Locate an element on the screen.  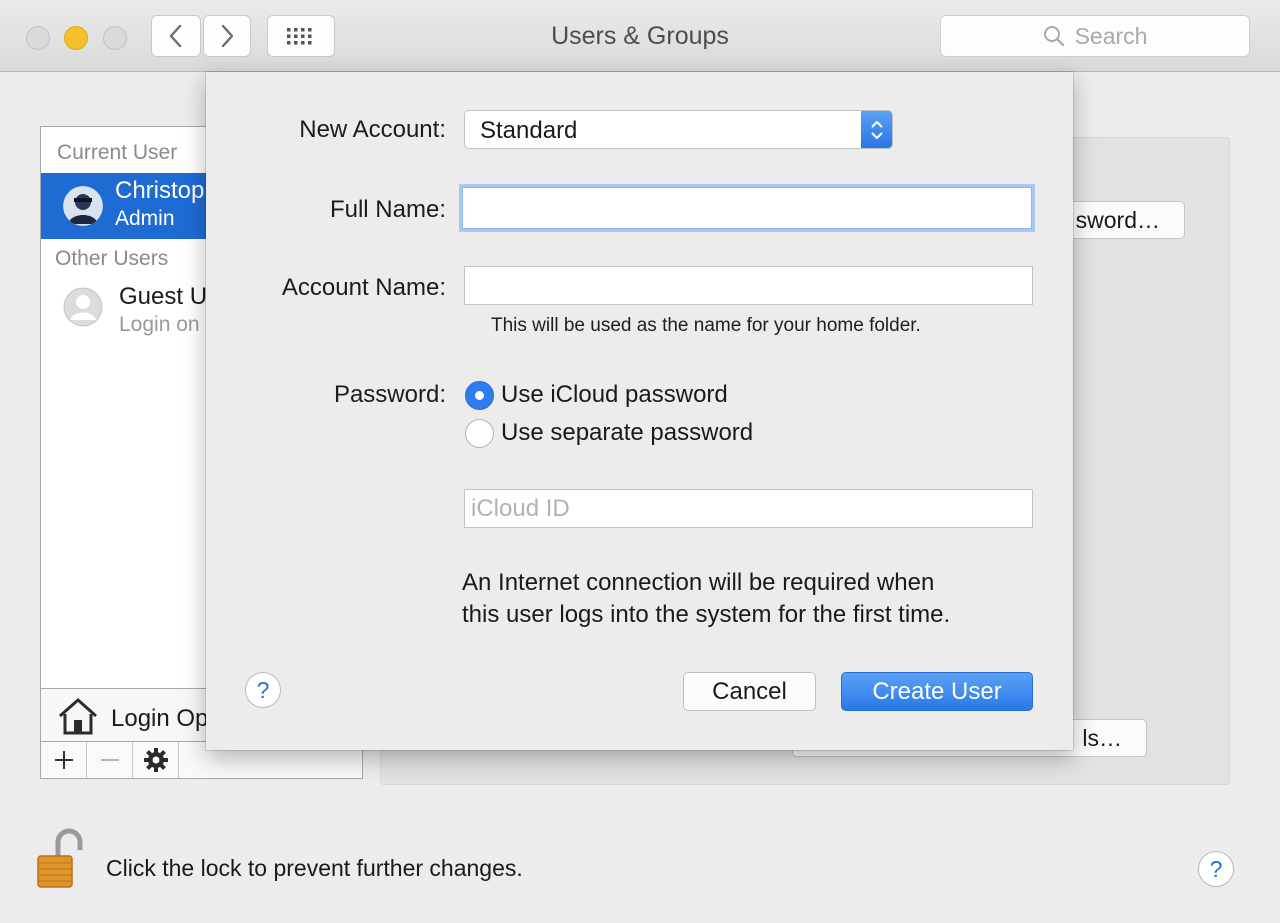
sheet-help-button: ? is located at coordinates (263, 690).